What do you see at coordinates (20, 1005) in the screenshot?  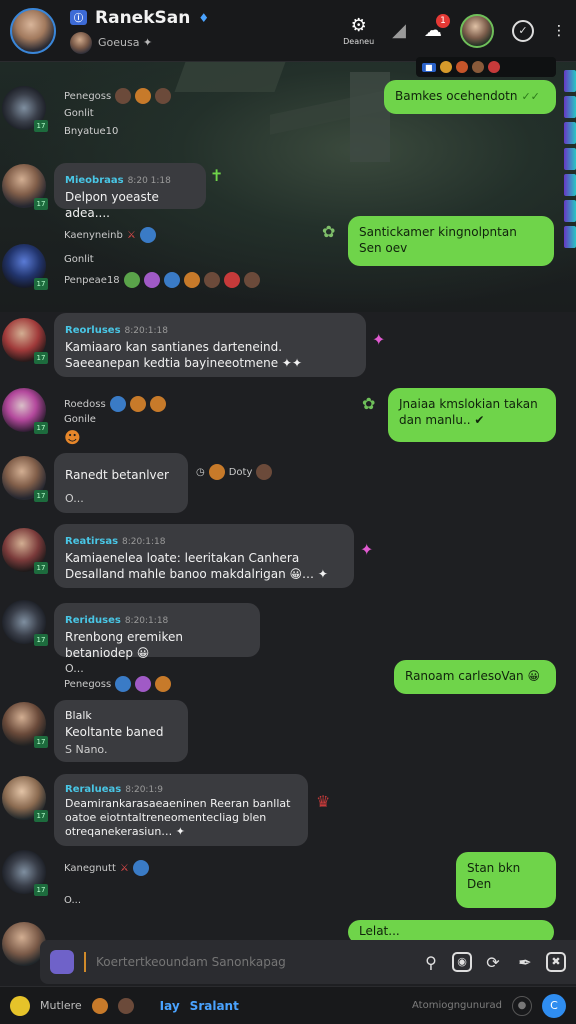 I see `emoji-icon` at bounding box center [20, 1005].